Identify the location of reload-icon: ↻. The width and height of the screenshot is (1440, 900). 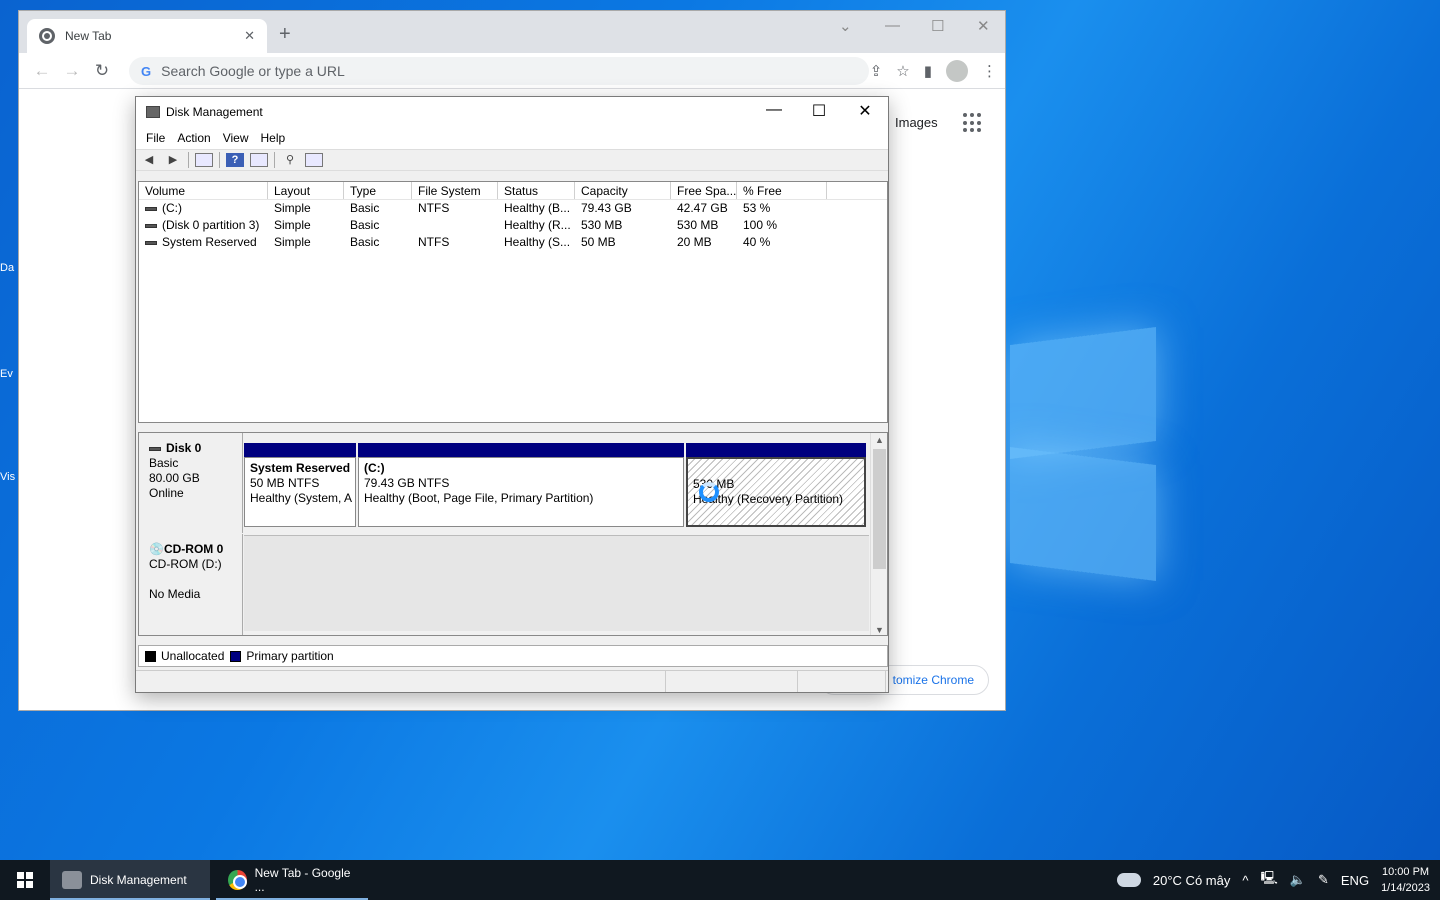
(102, 71).